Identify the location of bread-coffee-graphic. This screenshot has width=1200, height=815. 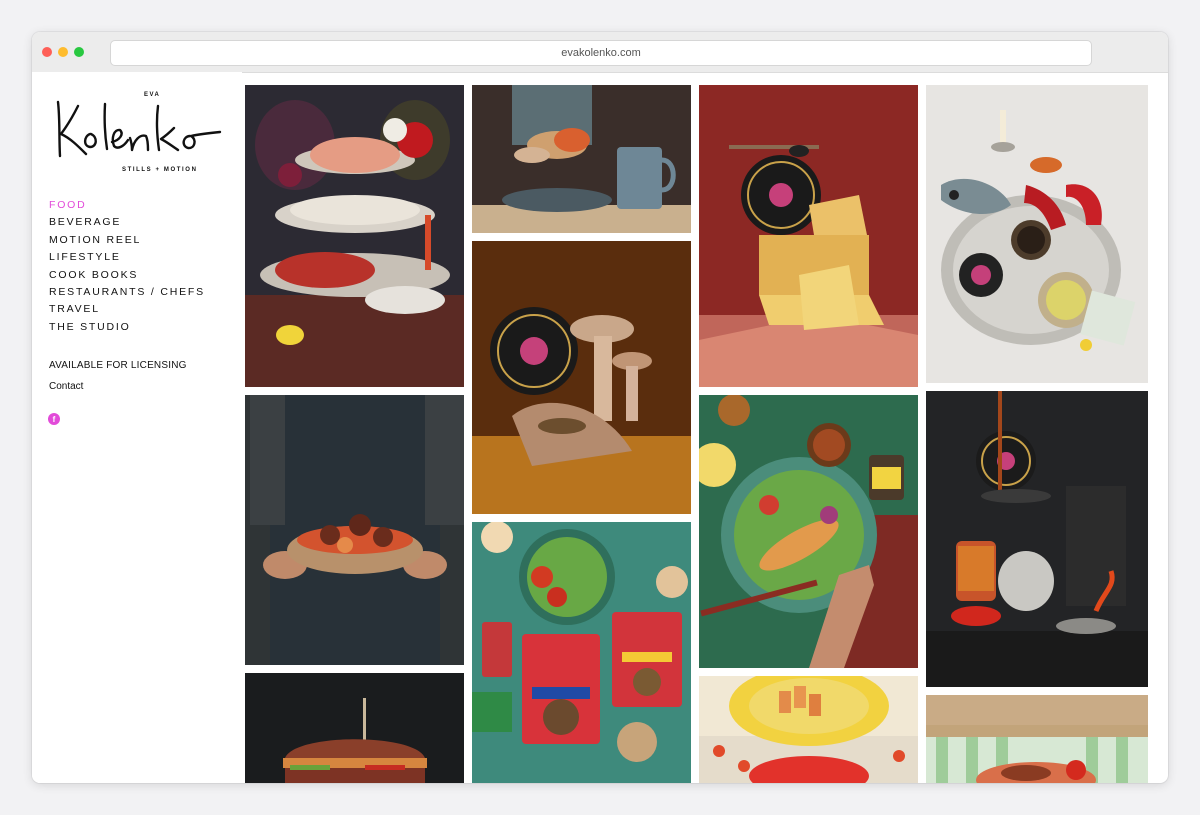
(581, 159).